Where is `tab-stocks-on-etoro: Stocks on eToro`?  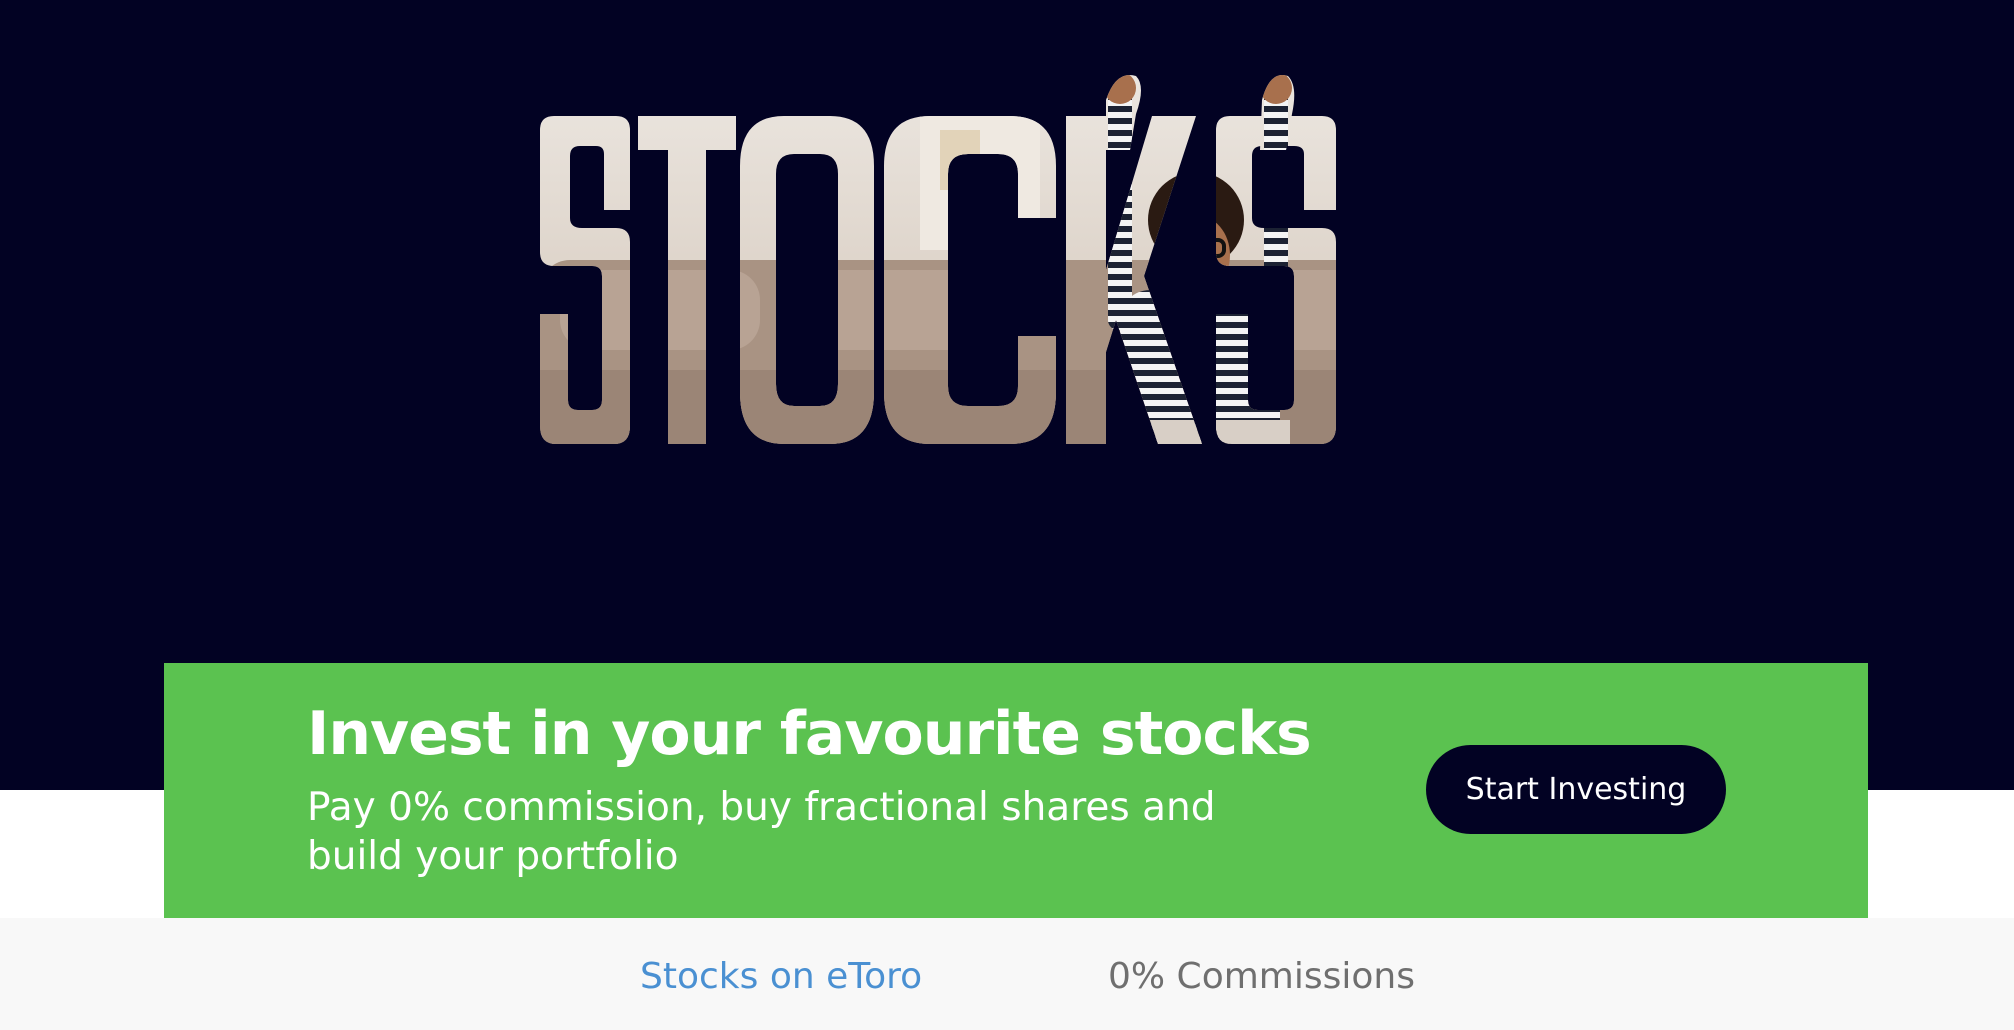
tab-stocks-on-etoro: Stocks on eToro is located at coordinates (781, 976).